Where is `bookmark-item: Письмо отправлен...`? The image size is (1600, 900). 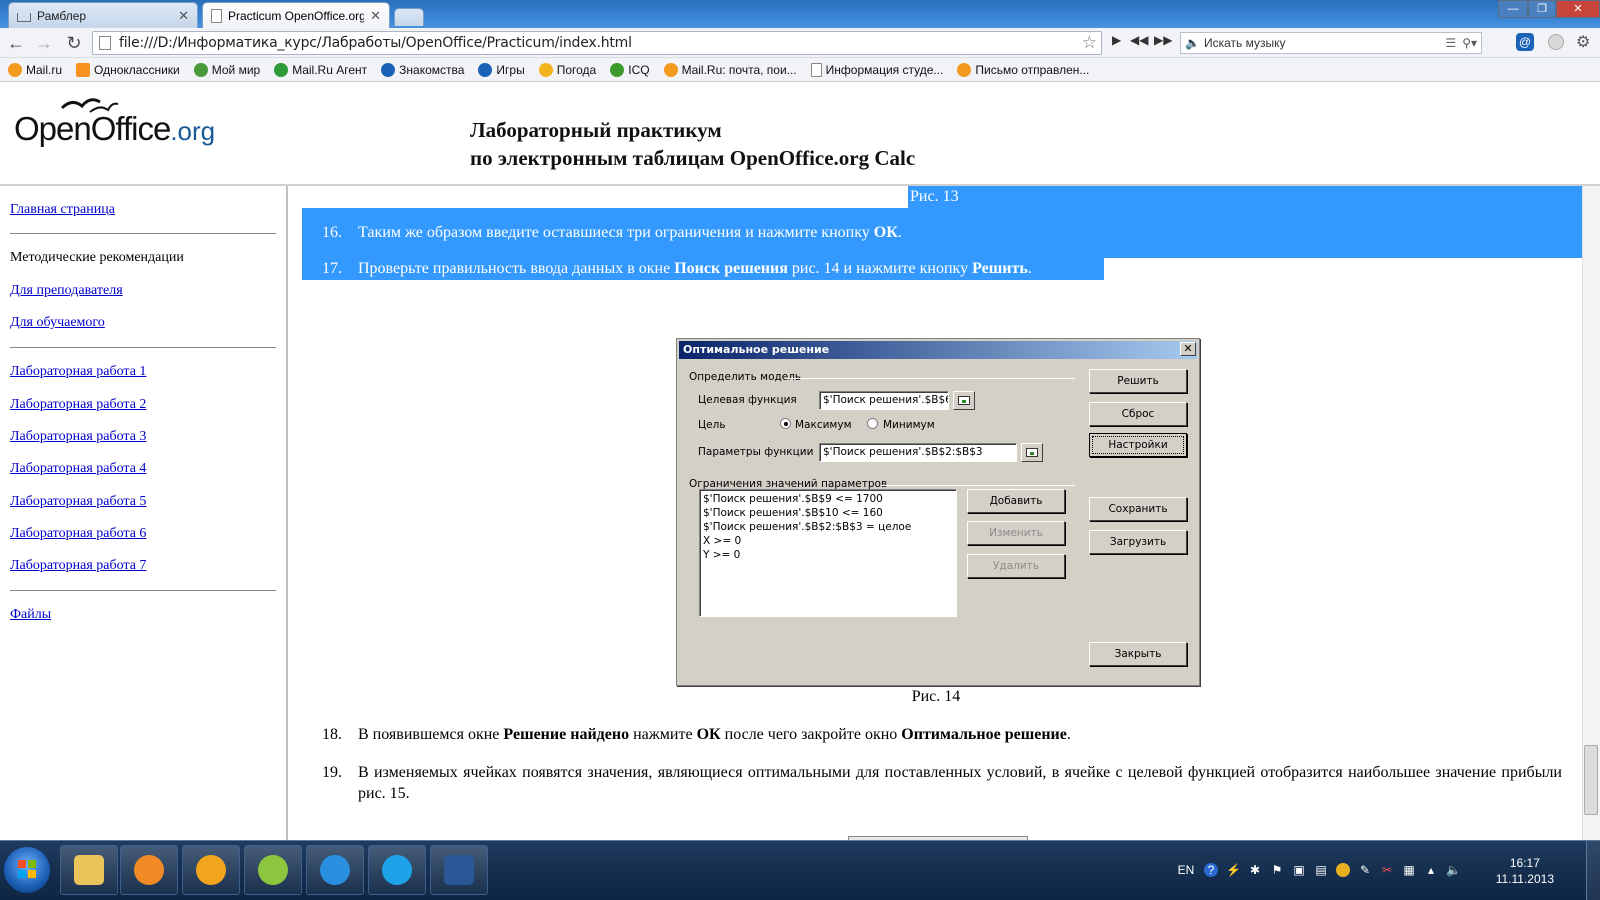 bookmark-item: Письмо отправлен... is located at coordinates (1023, 69).